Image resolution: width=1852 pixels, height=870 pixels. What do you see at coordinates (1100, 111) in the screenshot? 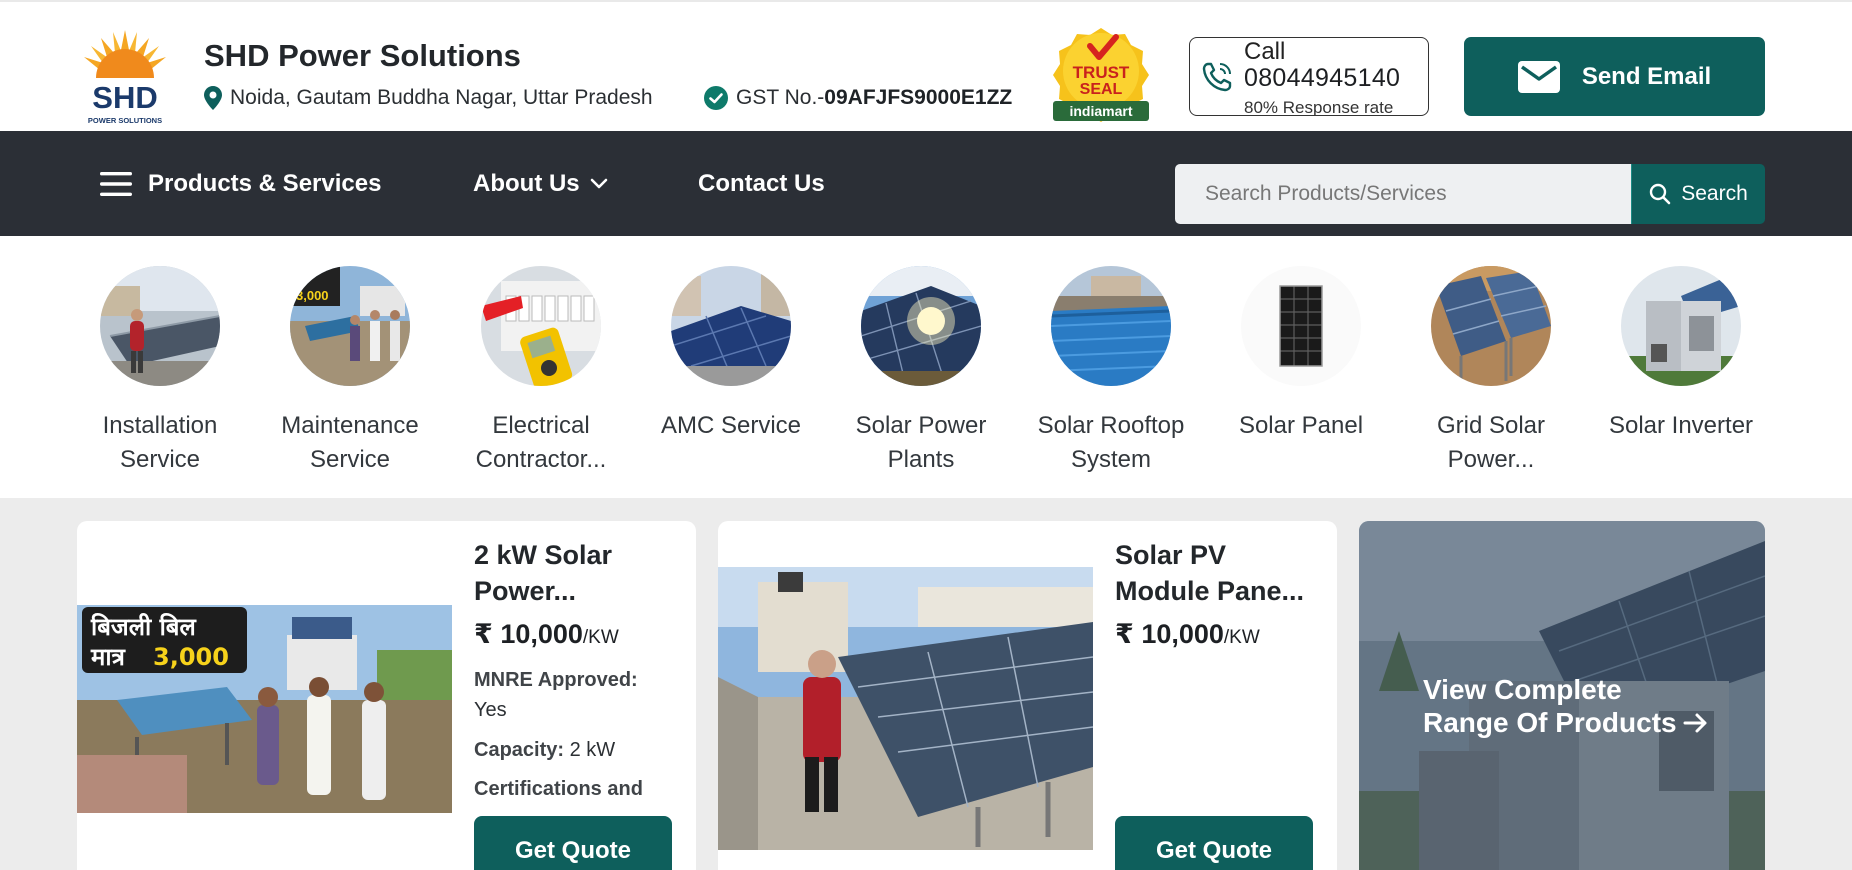
I see `svg-text: indiamart` at bounding box center [1100, 111].